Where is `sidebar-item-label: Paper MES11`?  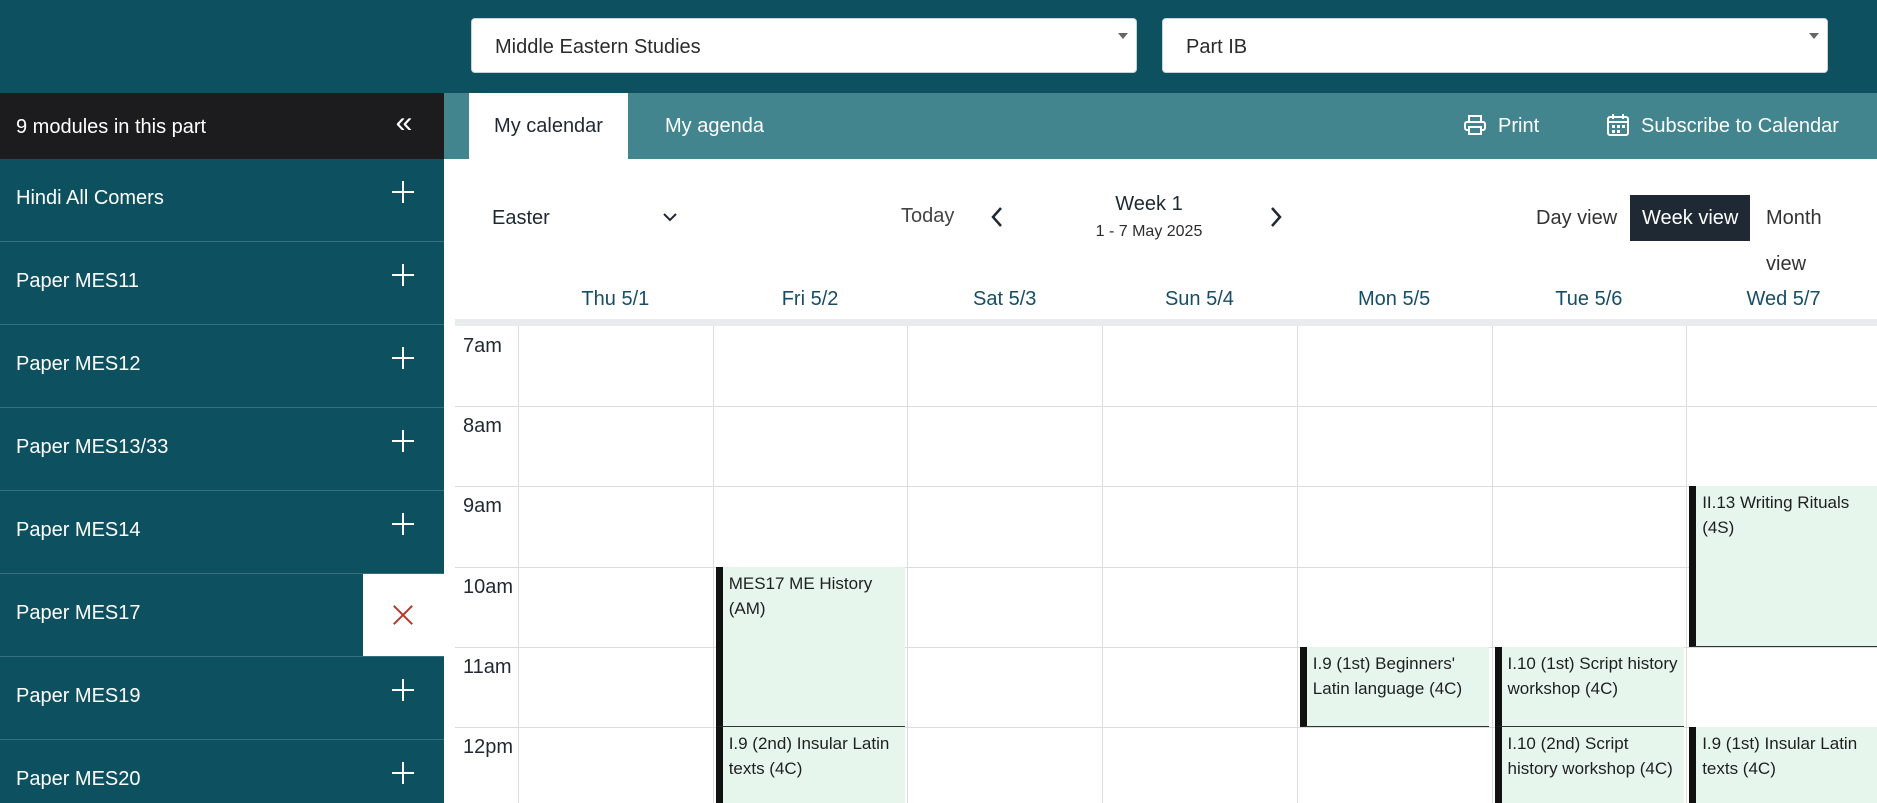
sidebar-item-label: Paper MES11 is located at coordinates (78, 281).